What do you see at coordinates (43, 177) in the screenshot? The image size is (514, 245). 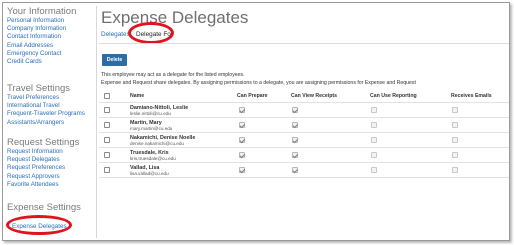 I see `sidebar-item-request-approvers: Request Approvers` at bounding box center [43, 177].